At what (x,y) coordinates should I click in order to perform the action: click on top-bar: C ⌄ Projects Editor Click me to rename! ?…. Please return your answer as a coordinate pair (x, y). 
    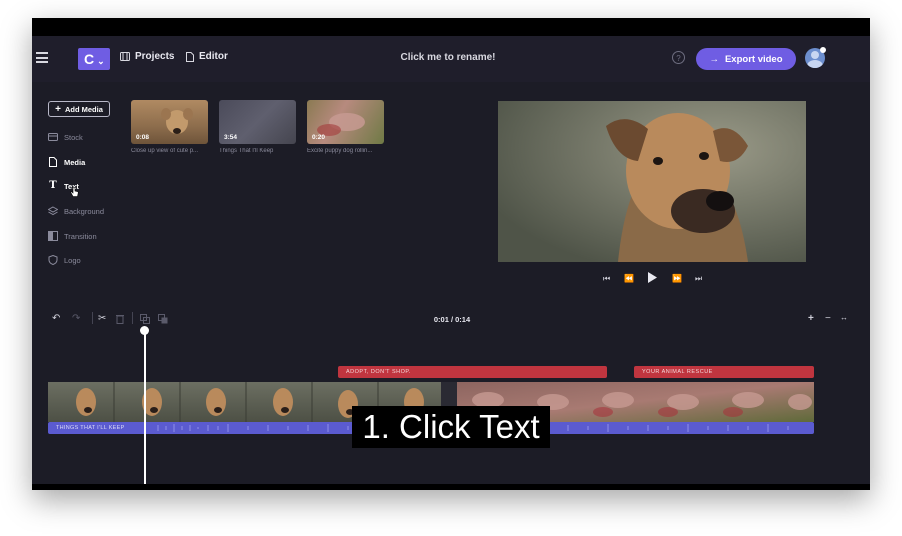
    Looking at the image, I should click on (451, 59).